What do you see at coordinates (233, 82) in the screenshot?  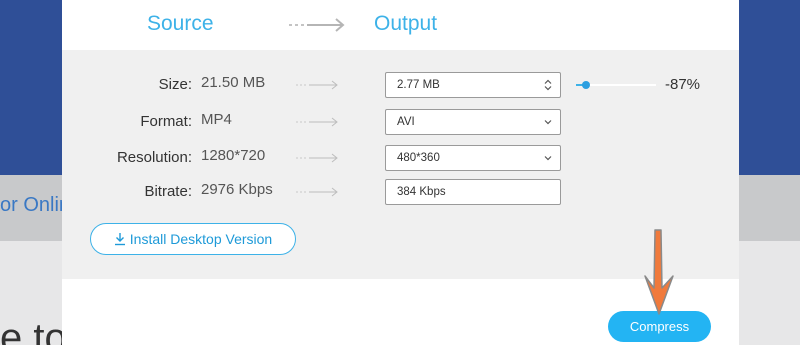 I see `size-source-value: 21.50 MB` at bounding box center [233, 82].